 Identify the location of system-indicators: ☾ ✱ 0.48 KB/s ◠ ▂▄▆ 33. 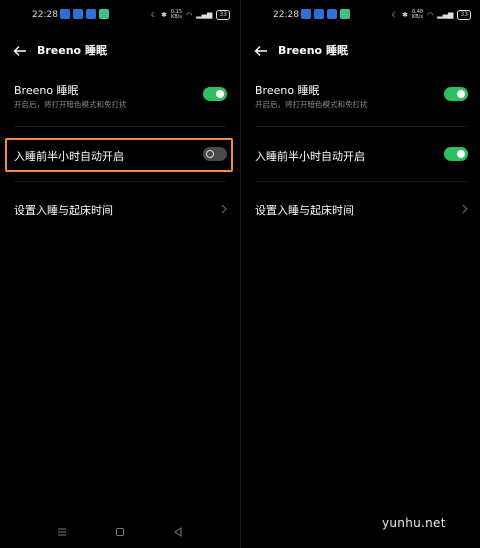
(431, 15).